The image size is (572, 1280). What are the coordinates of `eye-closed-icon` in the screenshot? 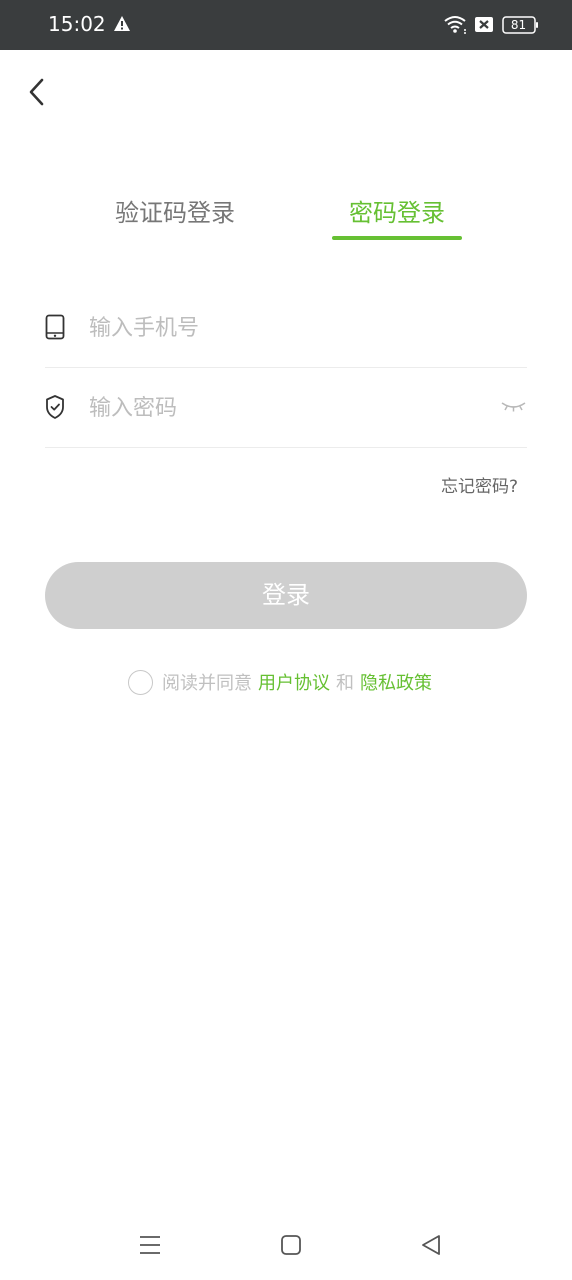 It's located at (513, 406).